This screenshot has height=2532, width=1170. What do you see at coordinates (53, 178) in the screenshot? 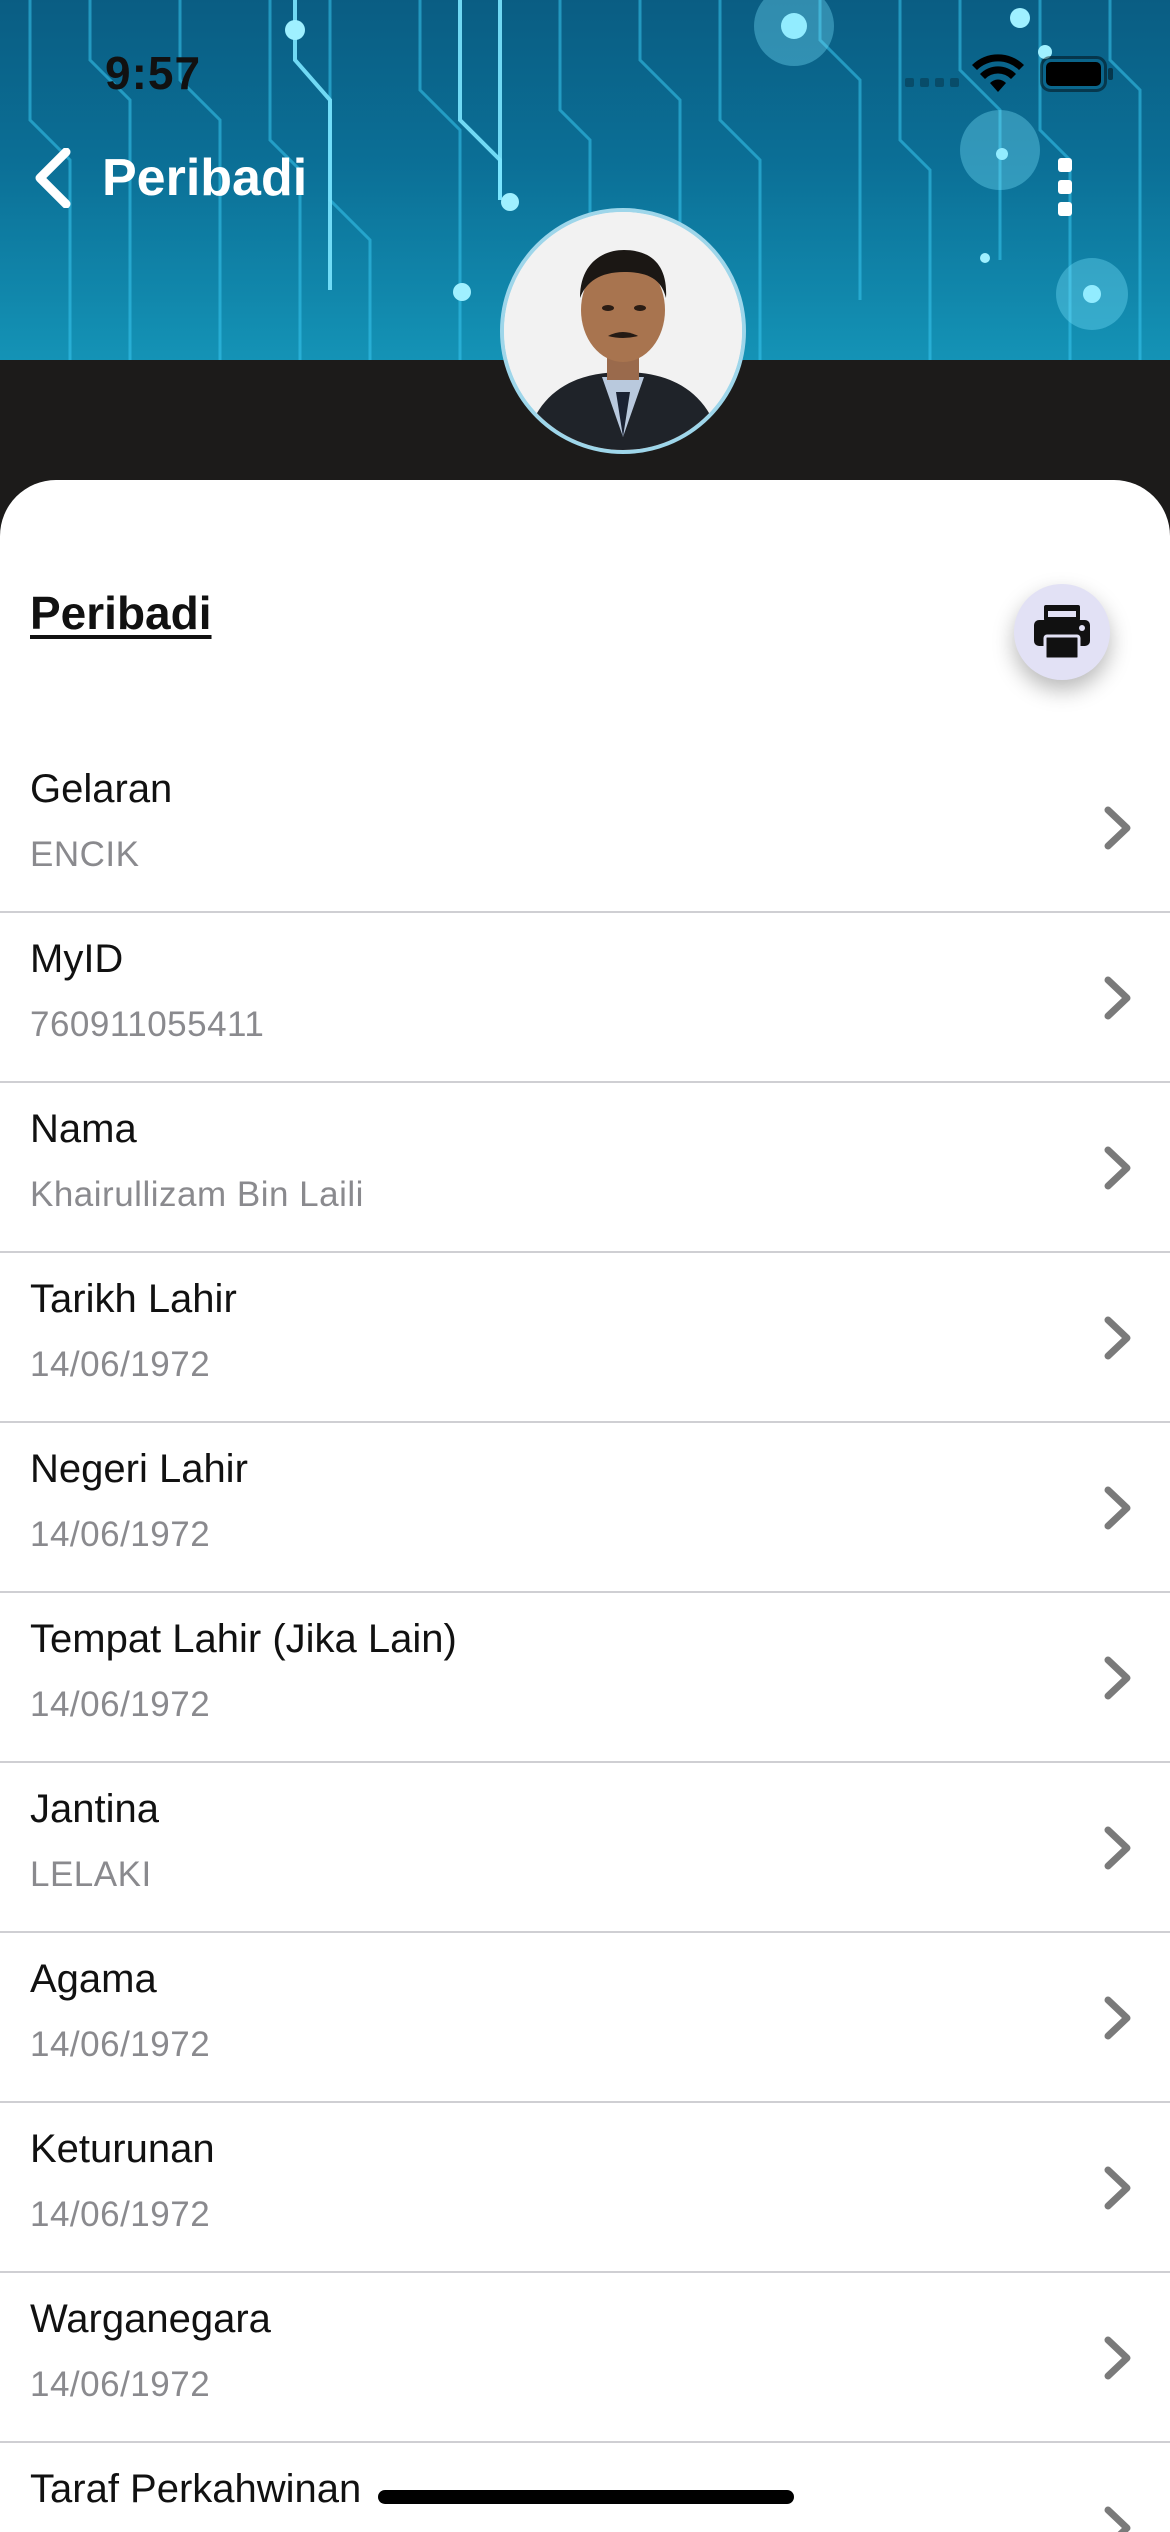
I see `chevron-left-icon` at bounding box center [53, 178].